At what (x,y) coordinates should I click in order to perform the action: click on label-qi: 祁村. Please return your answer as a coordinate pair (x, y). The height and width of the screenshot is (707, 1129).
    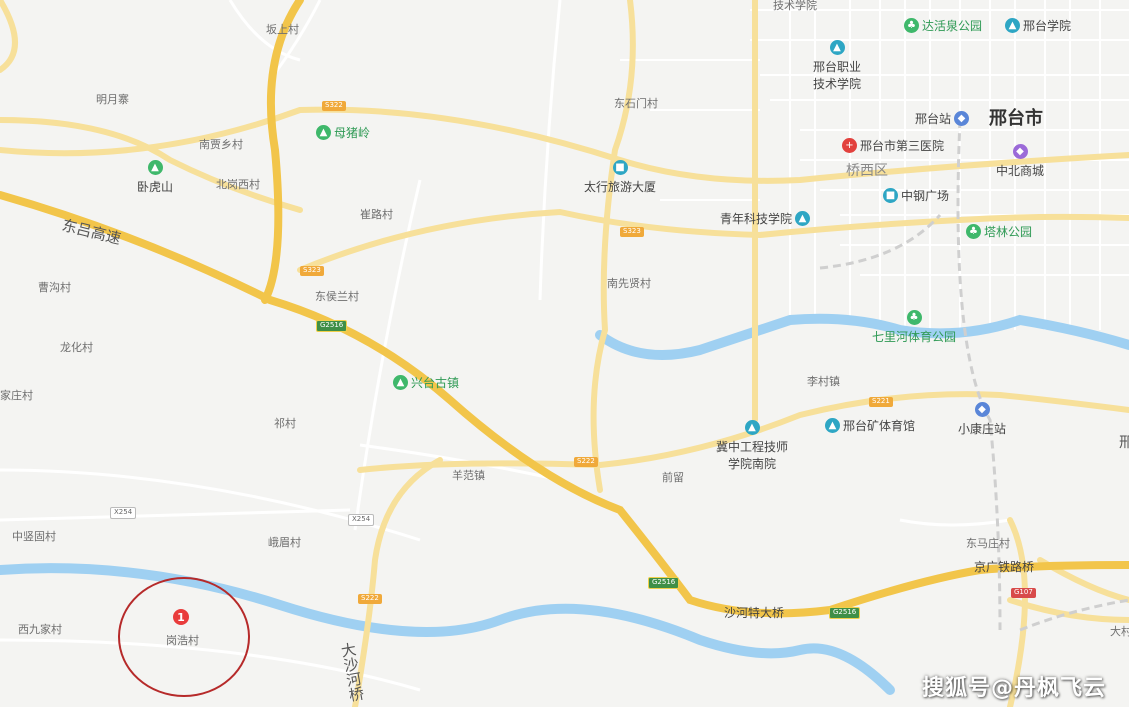
    Looking at the image, I should click on (285, 423).